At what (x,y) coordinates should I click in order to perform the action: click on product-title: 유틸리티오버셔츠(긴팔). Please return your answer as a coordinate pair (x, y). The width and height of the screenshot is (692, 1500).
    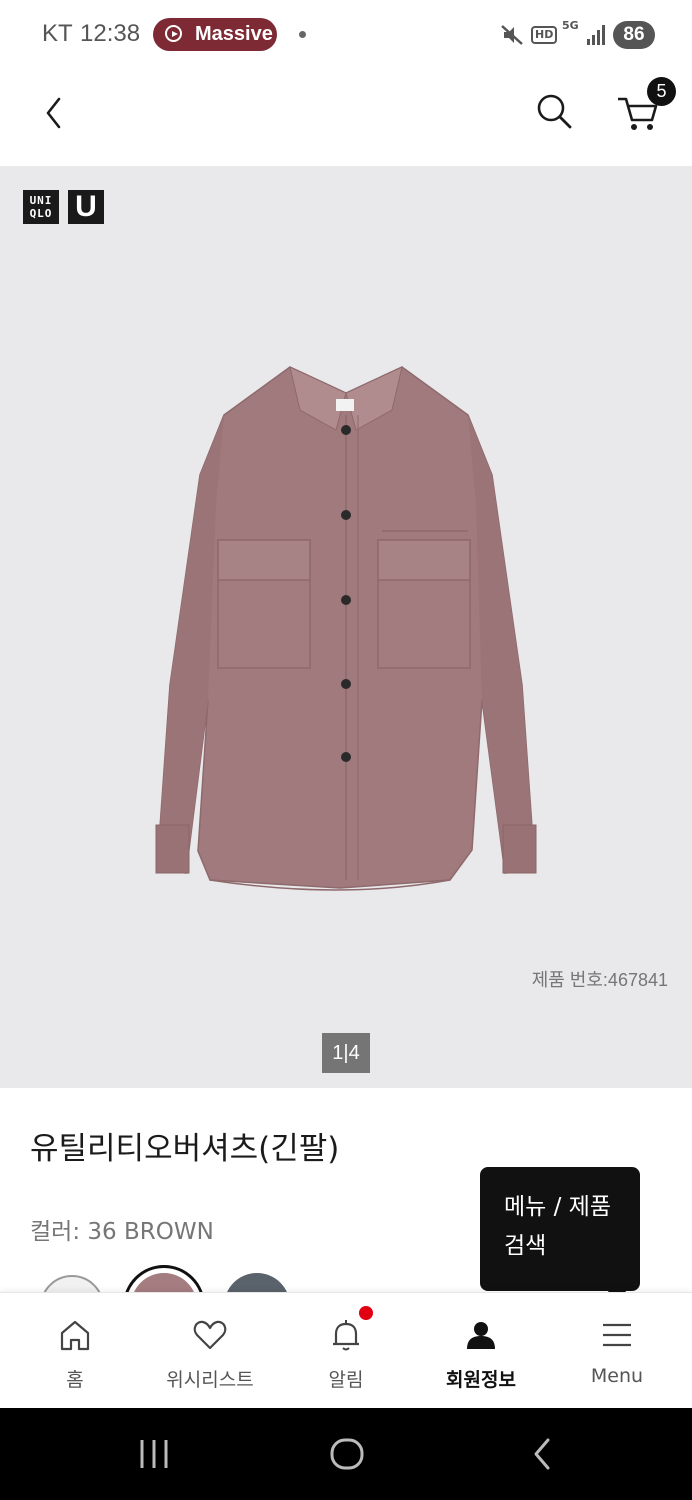
    Looking at the image, I should click on (185, 1149).